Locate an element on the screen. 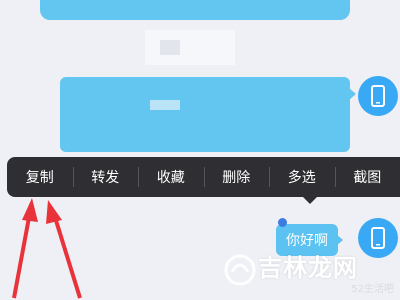  blurred-area-shade is located at coordinates (170, 47).